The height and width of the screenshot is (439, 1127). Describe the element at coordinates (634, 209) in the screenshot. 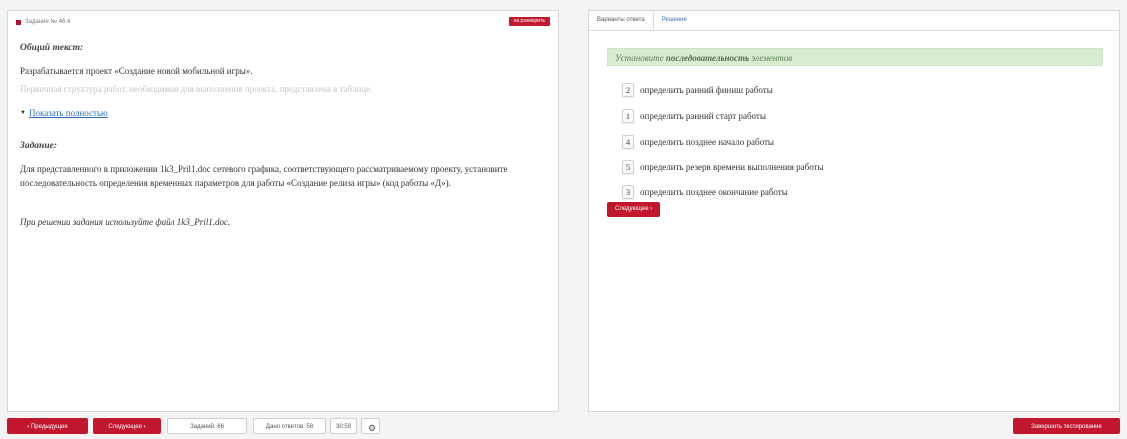

I see `answer-next-button: Следующее ›` at that location.